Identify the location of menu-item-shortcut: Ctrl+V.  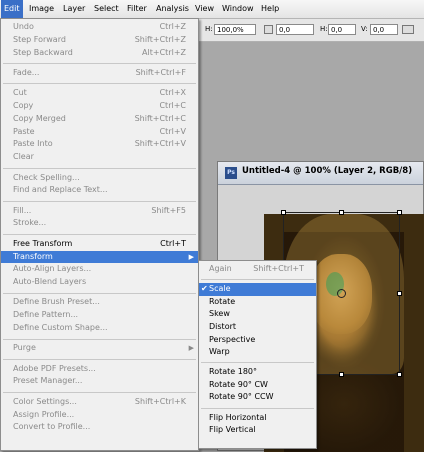
(172, 131).